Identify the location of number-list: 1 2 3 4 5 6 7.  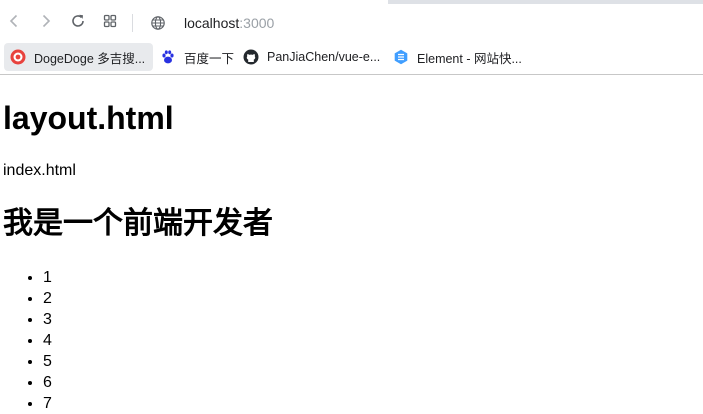
(27, 340).